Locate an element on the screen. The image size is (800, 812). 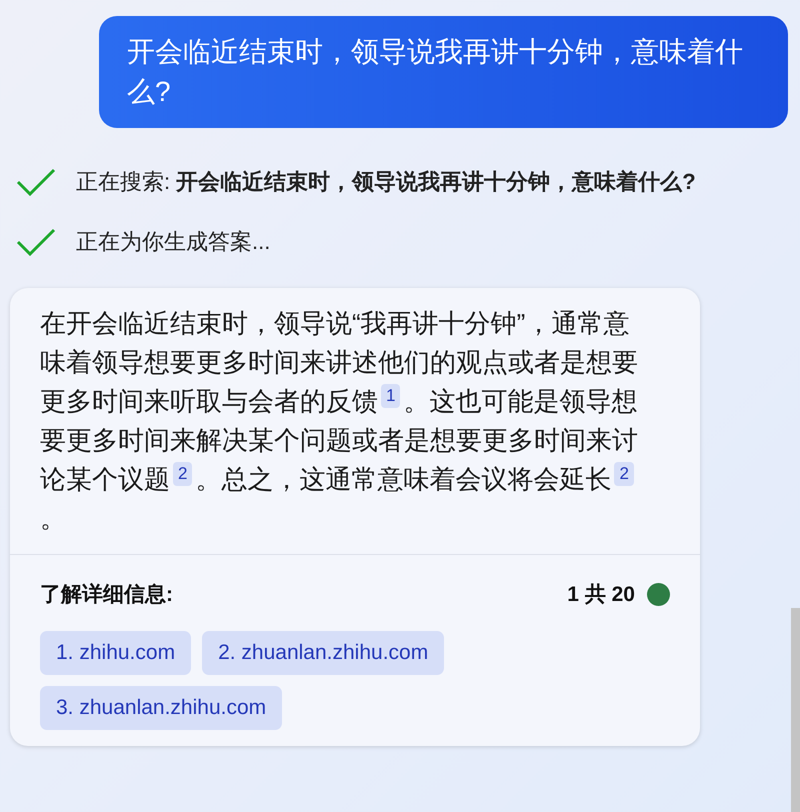
source-link: 1. zhihu.com is located at coordinates (116, 652).